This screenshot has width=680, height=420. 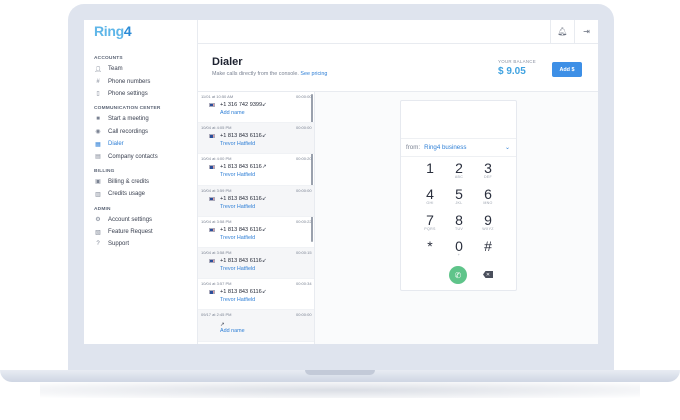 I want to click on call-history-item: 09/17 at 2:45 PM 00:00:00 ↗ Add name, so click(x=256, y=326).